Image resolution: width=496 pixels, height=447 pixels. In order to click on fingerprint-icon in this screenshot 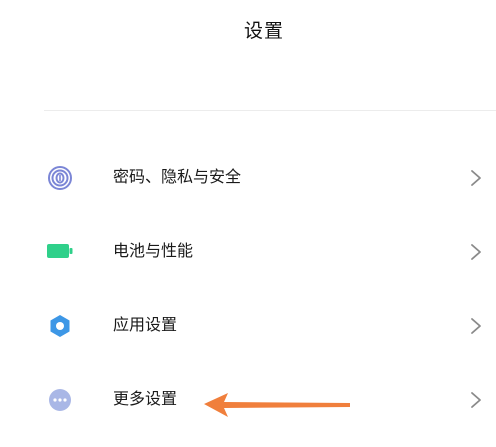, I will do `click(60, 178)`.